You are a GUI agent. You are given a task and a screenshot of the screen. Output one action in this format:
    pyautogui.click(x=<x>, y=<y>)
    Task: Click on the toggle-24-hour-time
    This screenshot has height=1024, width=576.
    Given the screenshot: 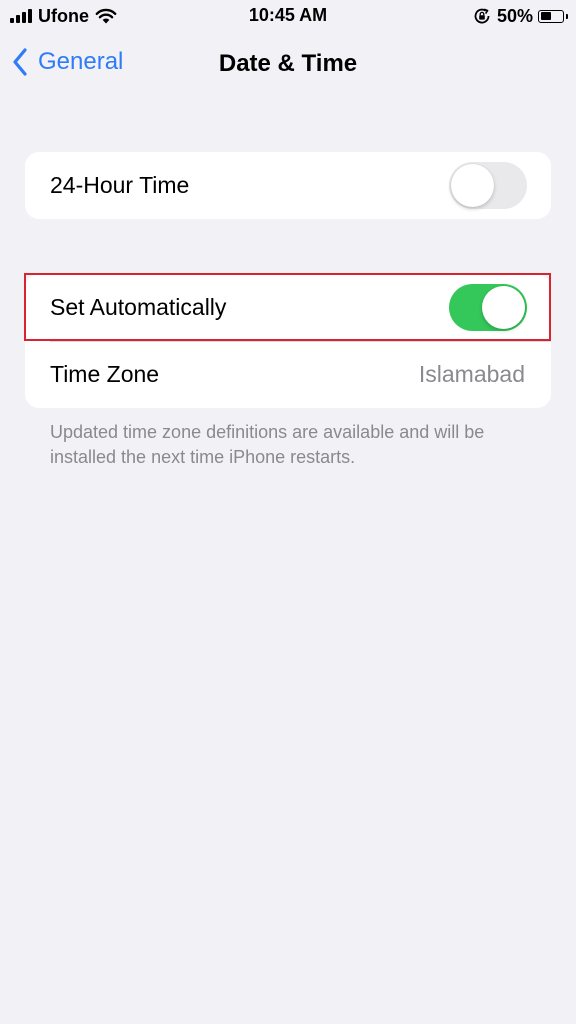 What is the action you would take?
    pyautogui.click(x=488, y=185)
    